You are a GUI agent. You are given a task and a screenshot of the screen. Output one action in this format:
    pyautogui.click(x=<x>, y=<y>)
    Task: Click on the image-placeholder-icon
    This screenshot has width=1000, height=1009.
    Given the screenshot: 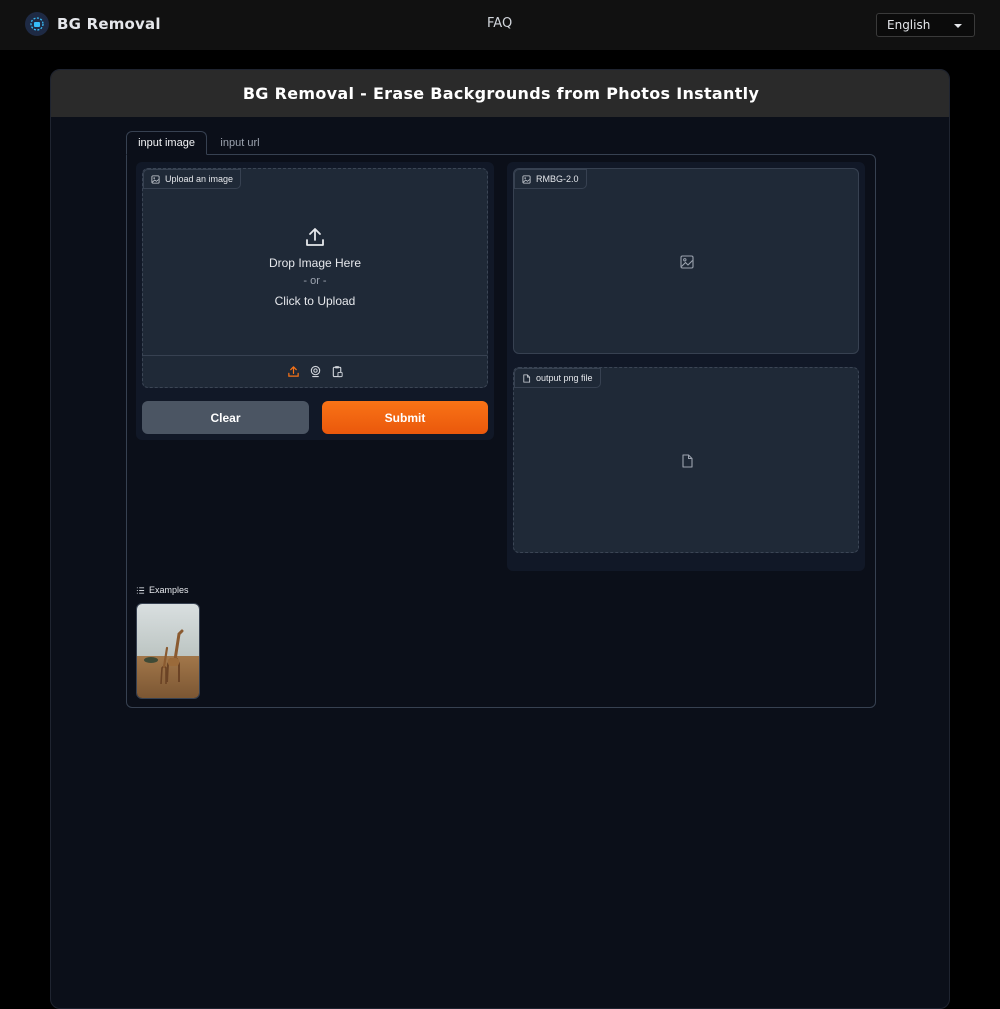 What is the action you would take?
    pyautogui.click(x=687, y=262)
    